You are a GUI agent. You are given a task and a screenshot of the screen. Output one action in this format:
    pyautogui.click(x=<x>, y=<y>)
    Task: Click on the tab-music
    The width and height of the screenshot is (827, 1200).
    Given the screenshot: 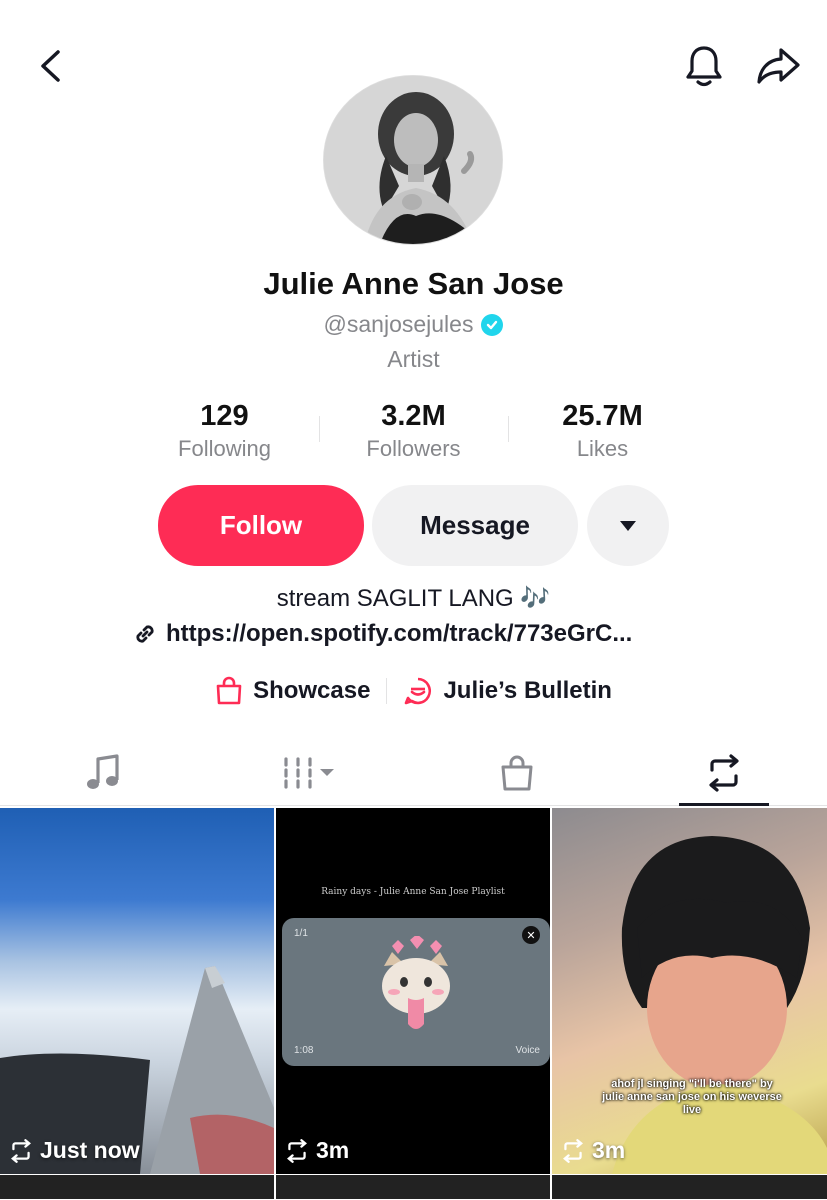 What is the action you would take?
    pyautogui.click(x=103, y=772)
    